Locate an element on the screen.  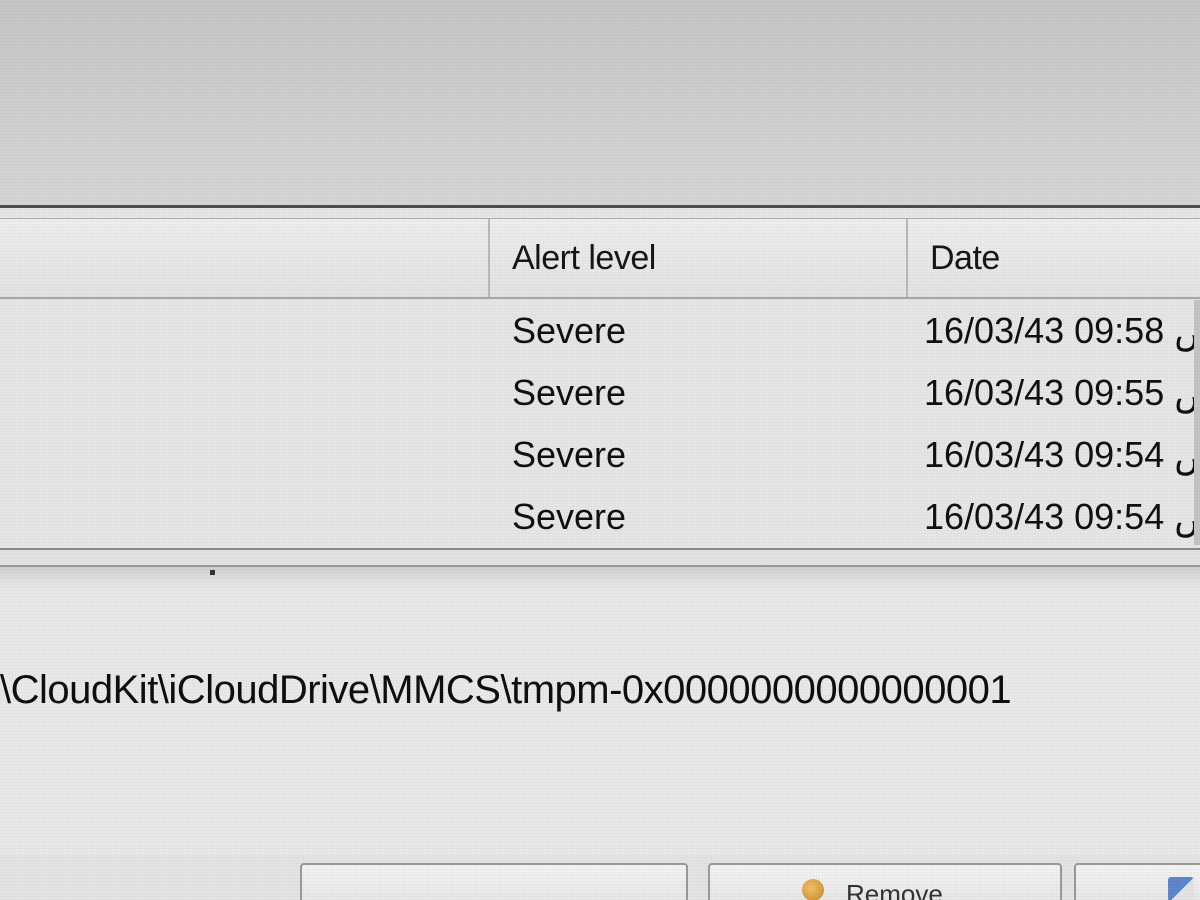
splitter-grip is located at coordinates (212, 572).